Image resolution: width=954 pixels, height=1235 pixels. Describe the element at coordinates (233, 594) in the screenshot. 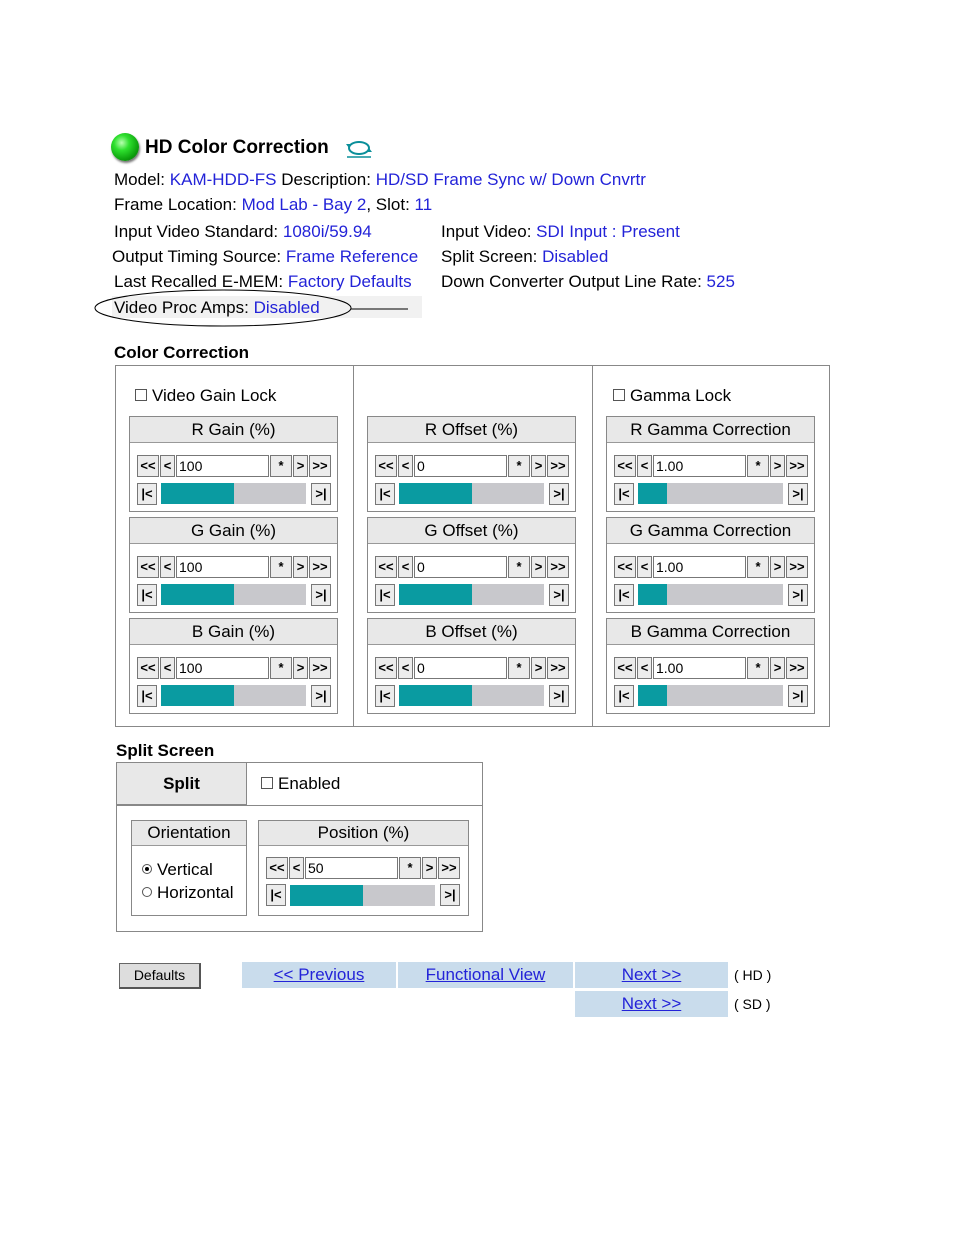

I see `g-gain-slider` at that location.